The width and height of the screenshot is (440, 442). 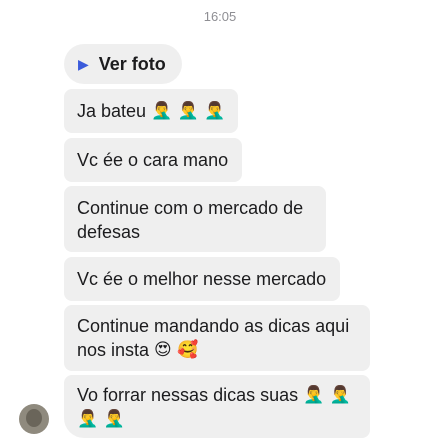 I want to click on message-text-line: nos insta, so click(x=113, y=350).